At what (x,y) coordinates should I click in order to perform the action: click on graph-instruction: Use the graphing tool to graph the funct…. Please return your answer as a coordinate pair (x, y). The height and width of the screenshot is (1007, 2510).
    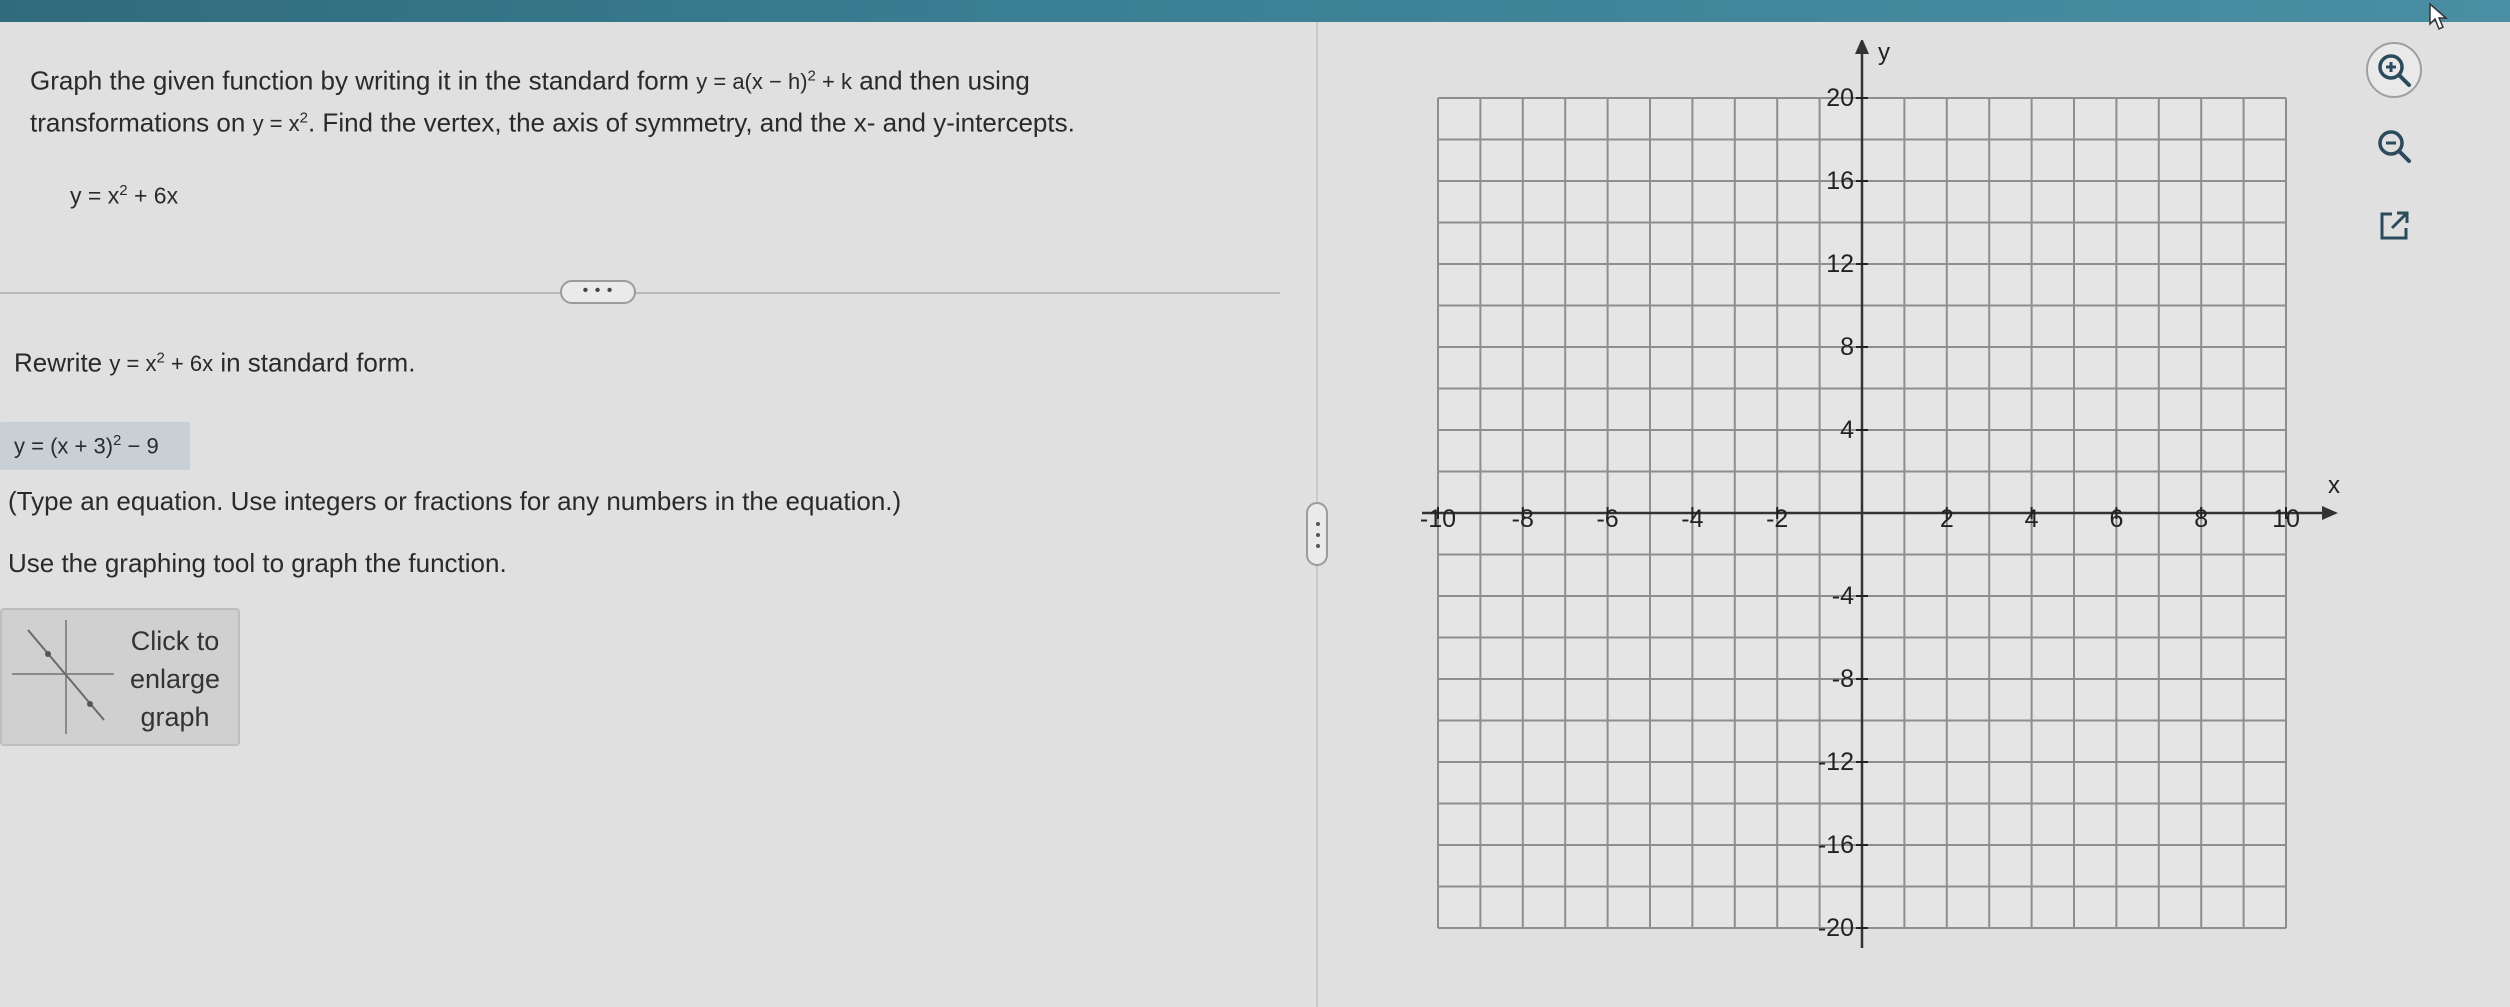
    Looking at the image, I should click on (257, 563).